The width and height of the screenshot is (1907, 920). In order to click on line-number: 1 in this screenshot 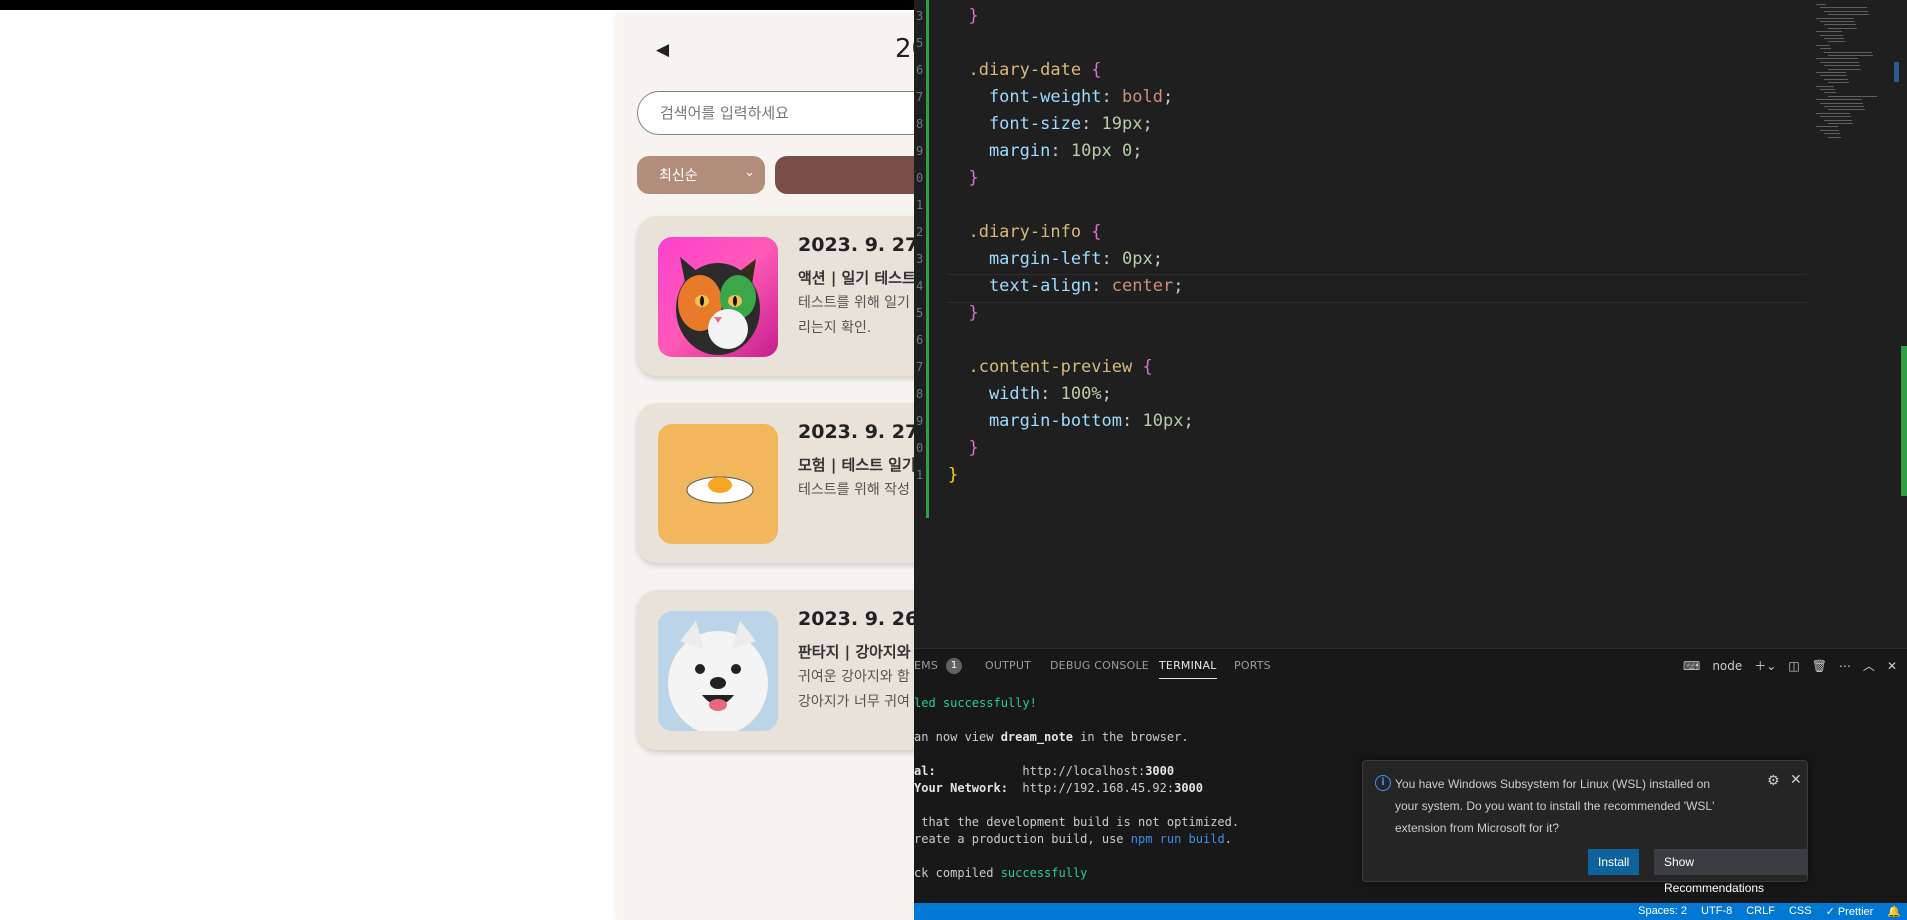, I will do `click(920, 475)`.